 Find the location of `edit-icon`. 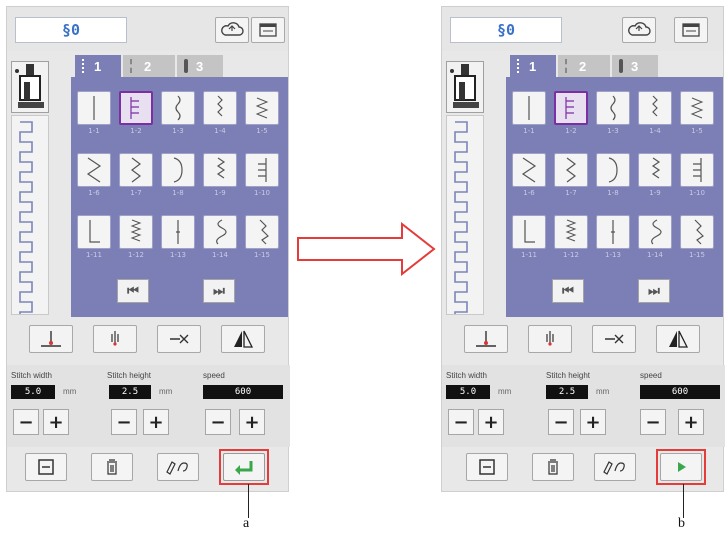

edit-icon is located at coordinates (614, 468).